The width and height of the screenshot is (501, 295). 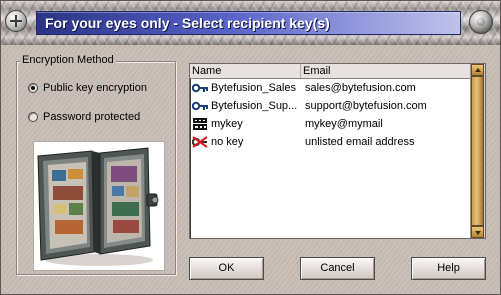 I want to click on openpgp-icon, so click(x=200, y=124).